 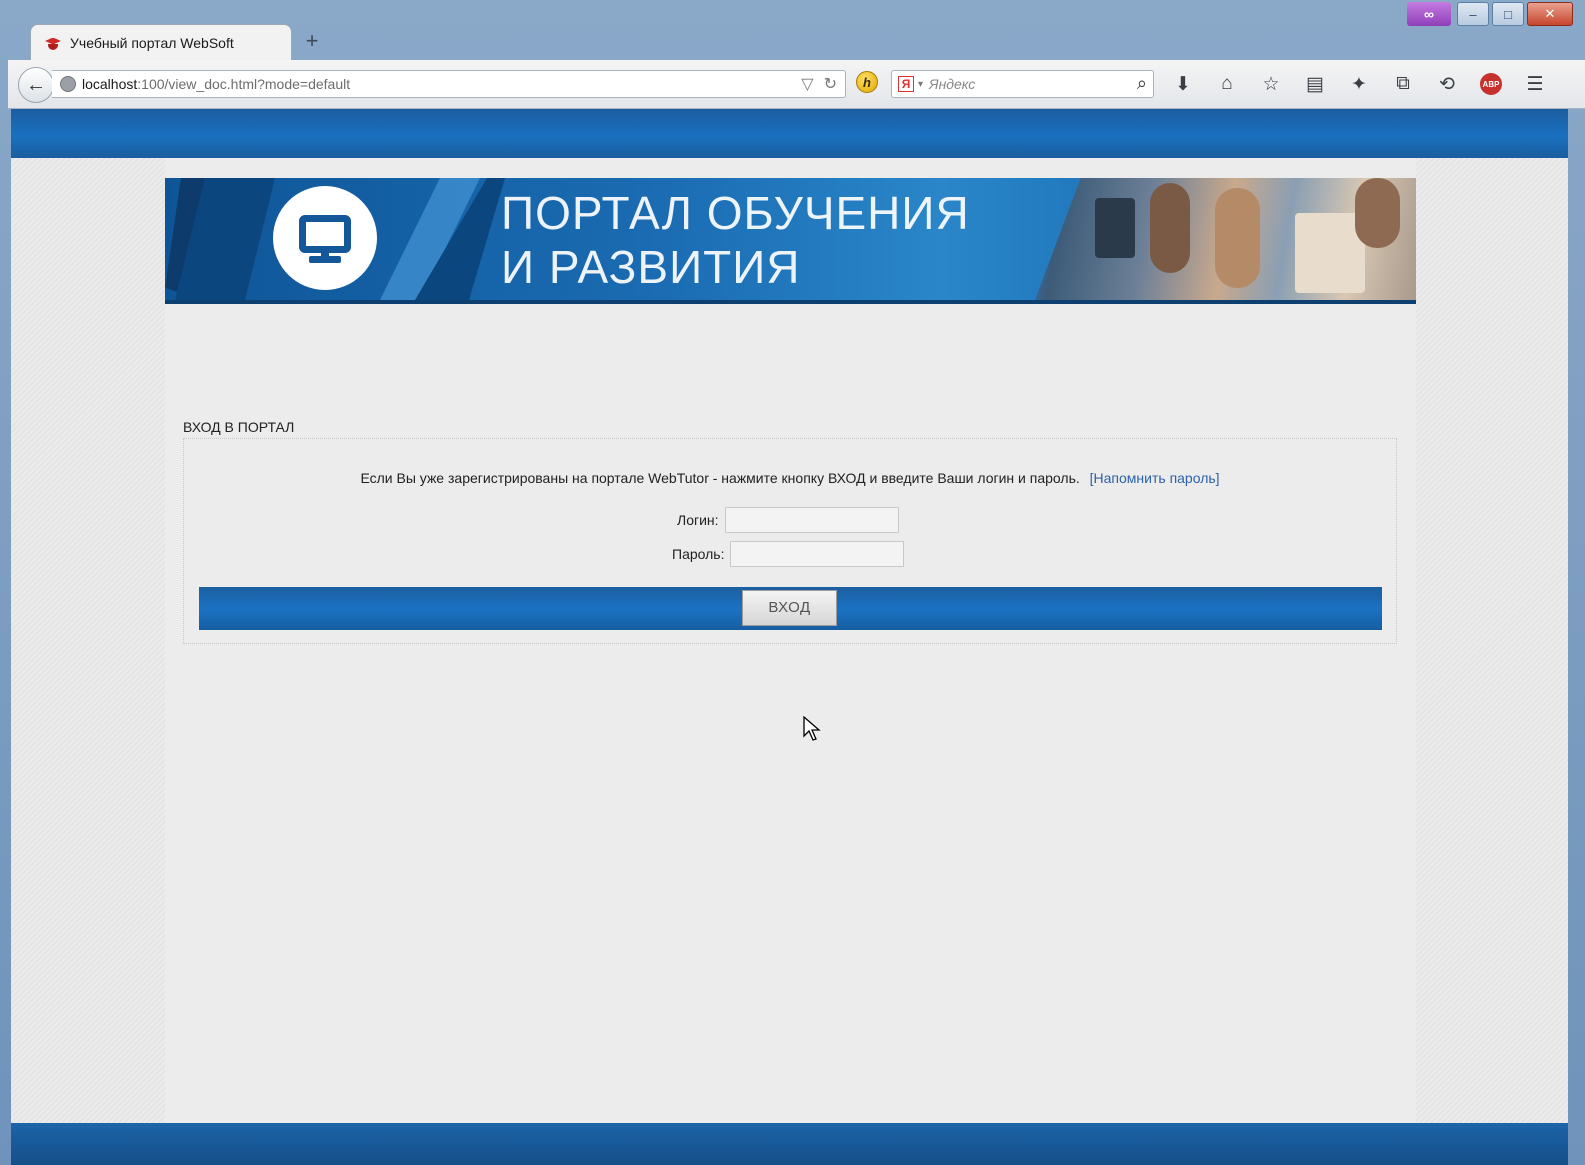 I want to click on footer-band, so click(x=789, y=1144).